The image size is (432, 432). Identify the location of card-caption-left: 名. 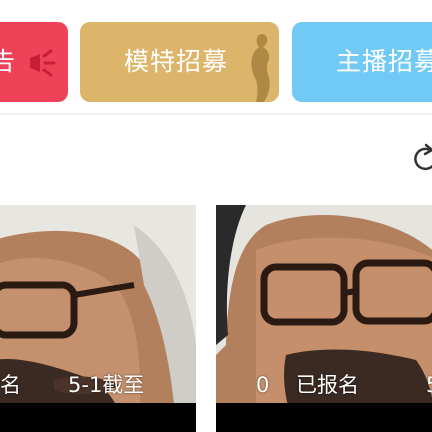
(10, 385).